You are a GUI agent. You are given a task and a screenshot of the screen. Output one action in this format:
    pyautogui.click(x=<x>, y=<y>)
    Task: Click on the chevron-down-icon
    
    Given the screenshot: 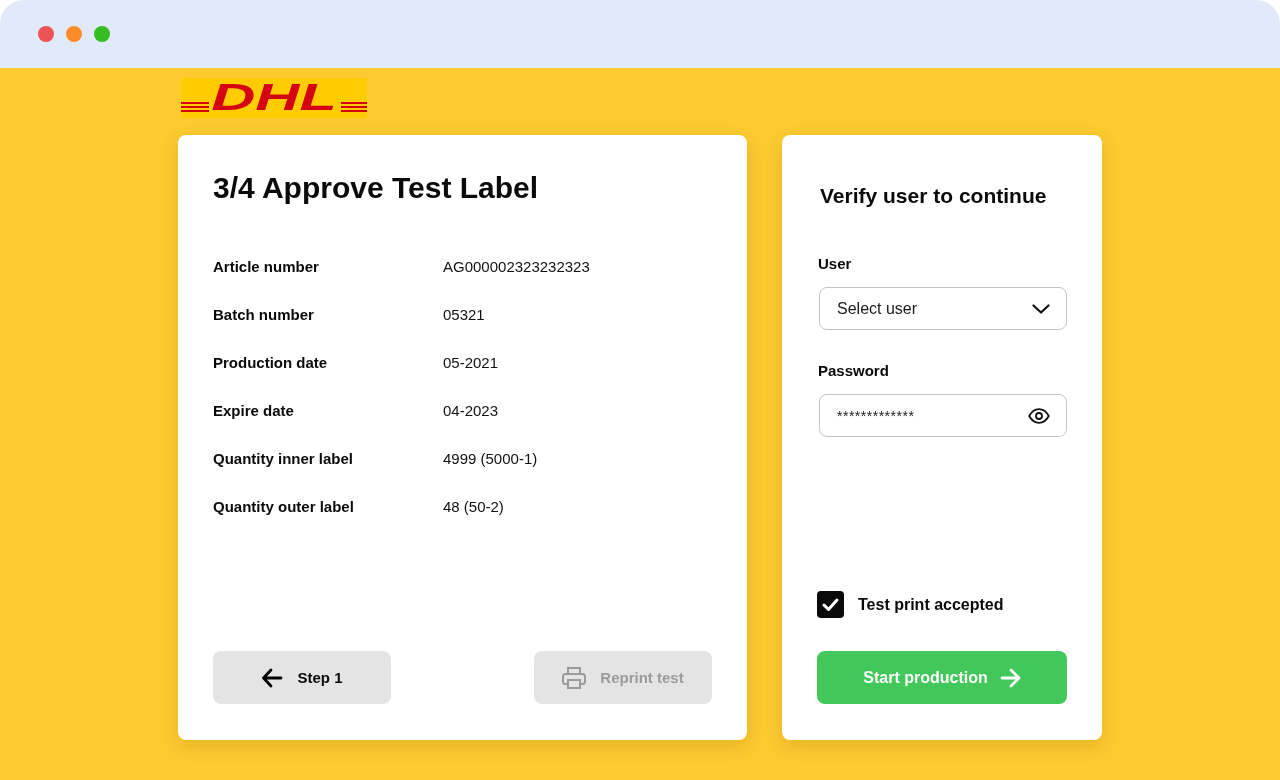 What is the action you would take?
    pyautogui.click(x=1041, y=308)
    